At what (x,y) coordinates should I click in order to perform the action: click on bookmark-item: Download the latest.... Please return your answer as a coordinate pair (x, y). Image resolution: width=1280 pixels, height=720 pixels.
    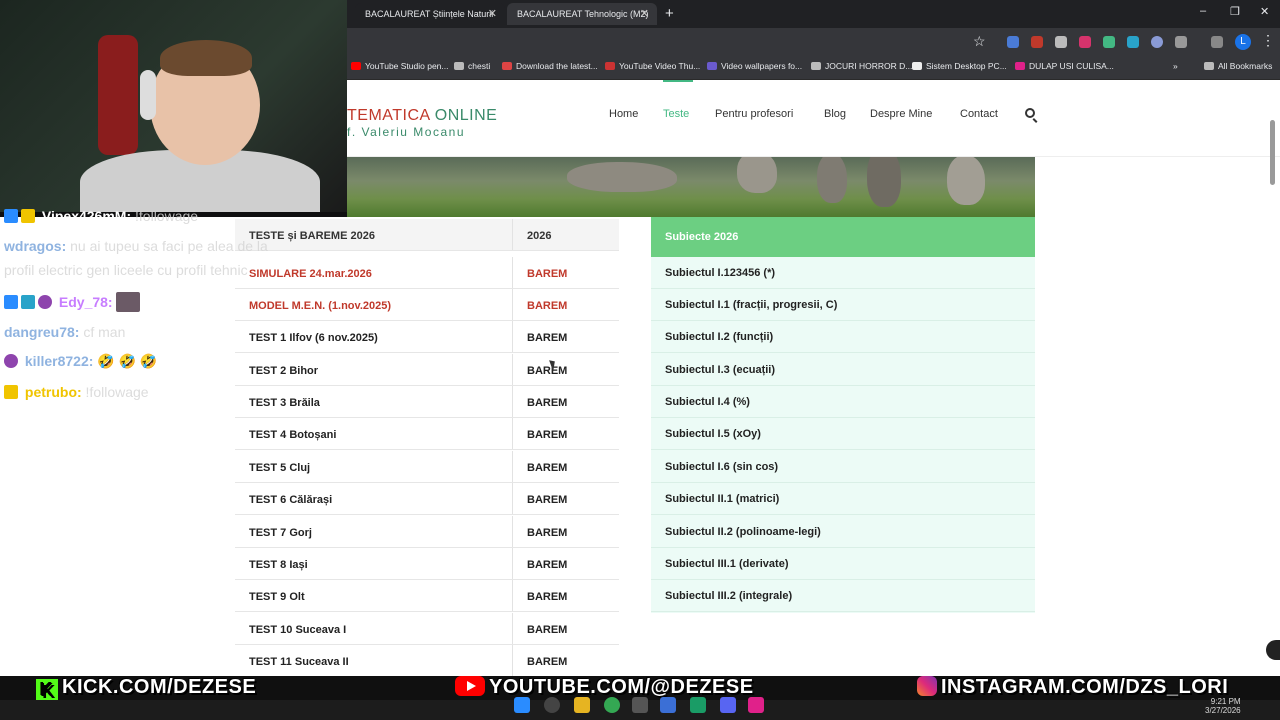
    Looking at the image, I should click on (550, 66).